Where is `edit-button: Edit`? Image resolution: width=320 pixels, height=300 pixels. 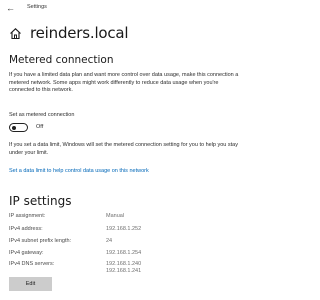
edit-button: Edit is located at coordinates (30, 284).